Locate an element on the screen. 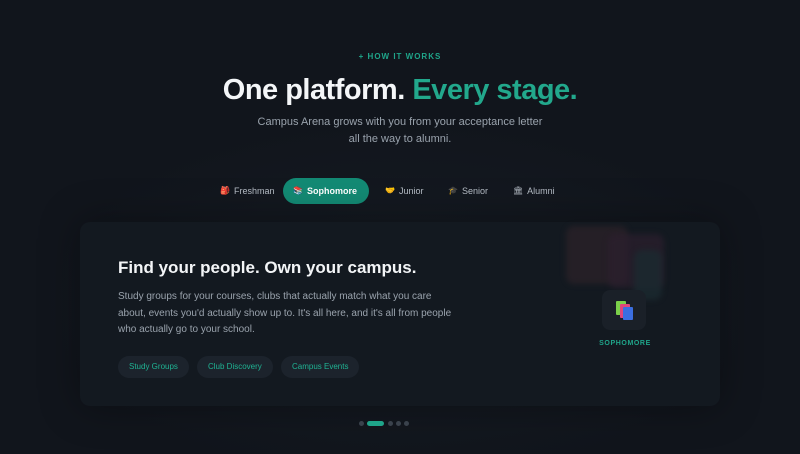  tab-label: Freshman is located at coordinates (254, 191).